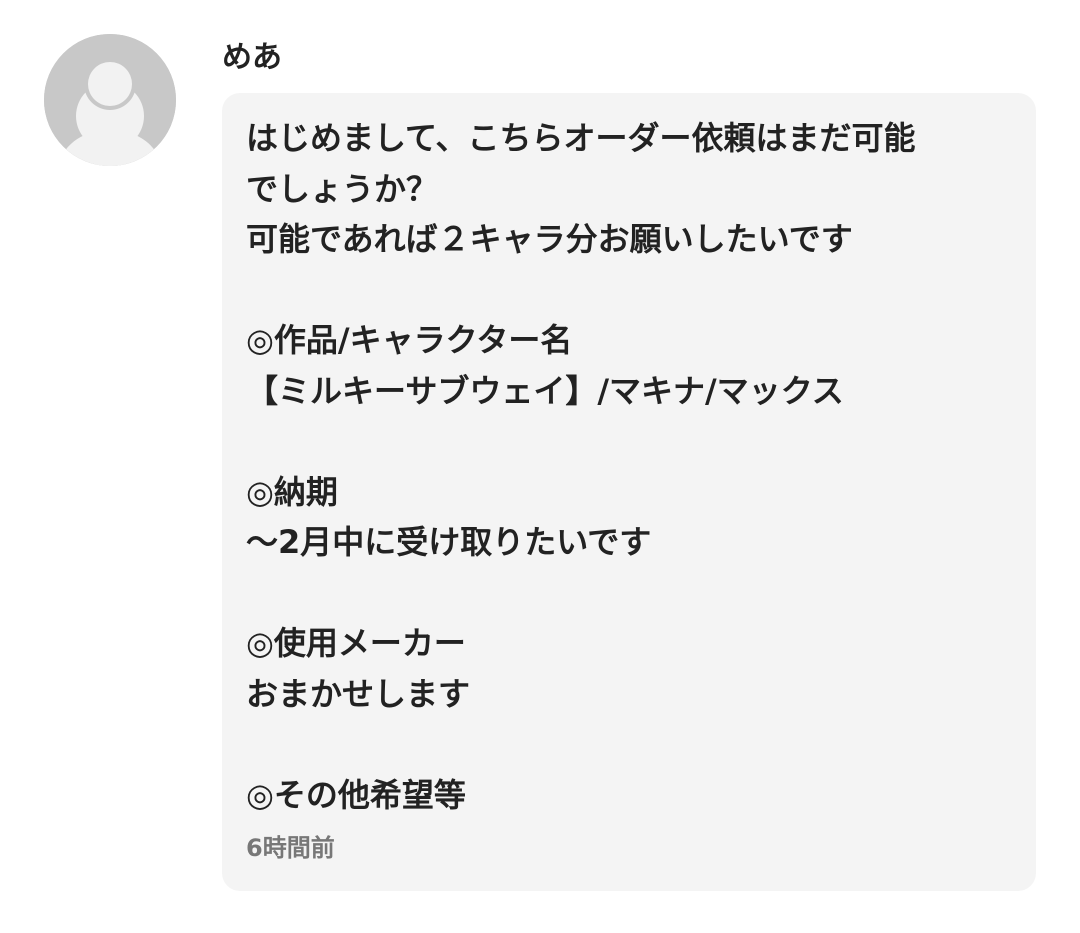 The image size is (1080, 933). I want to click on user-avatar-icon, so click(110, 100).